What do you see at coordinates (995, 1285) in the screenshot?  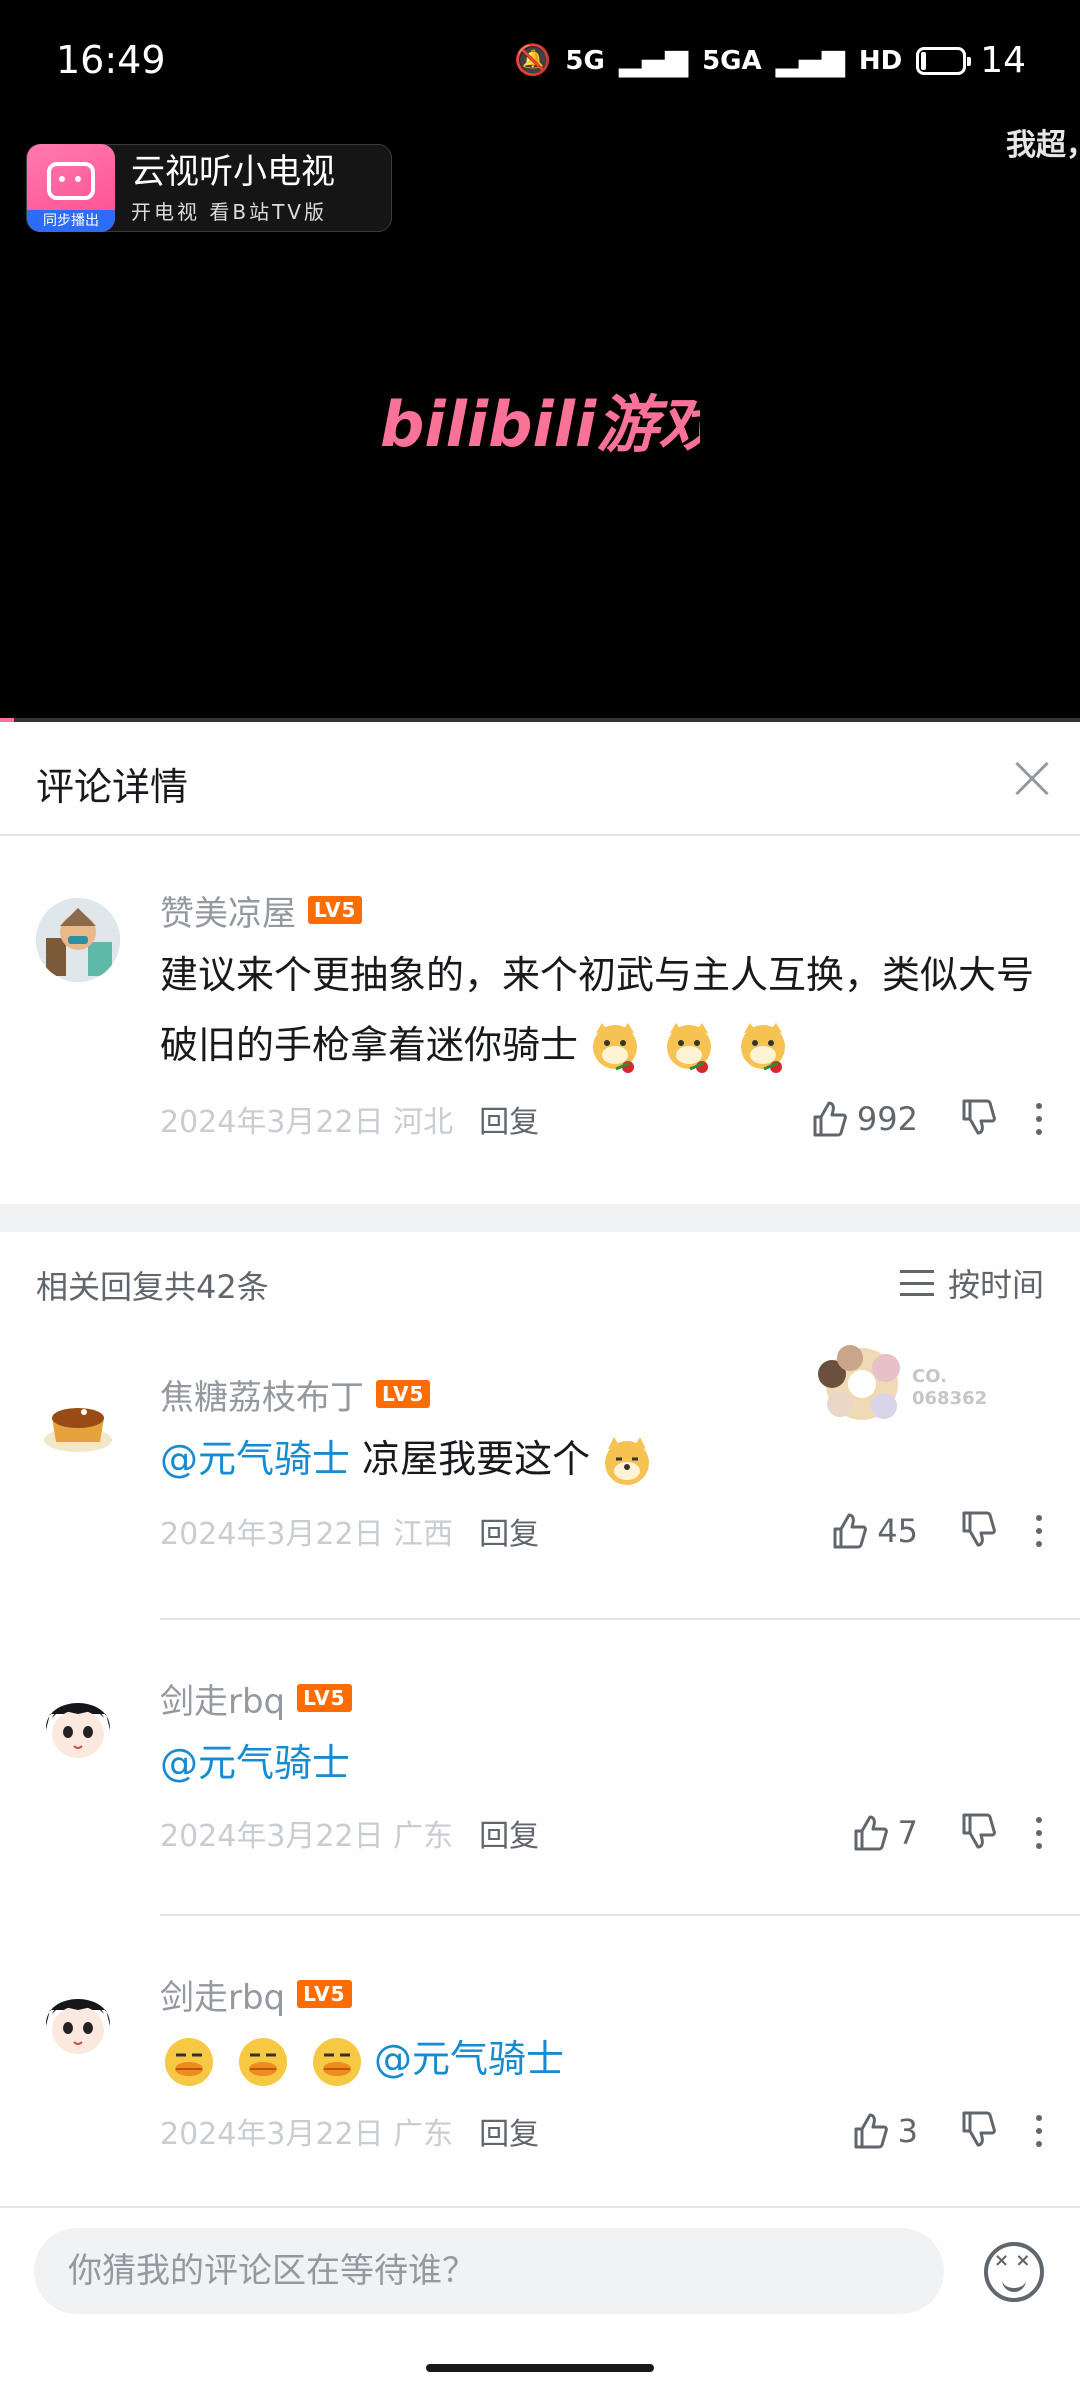 I see `sort-label: 按时间` at bounding box center [995, 1285].